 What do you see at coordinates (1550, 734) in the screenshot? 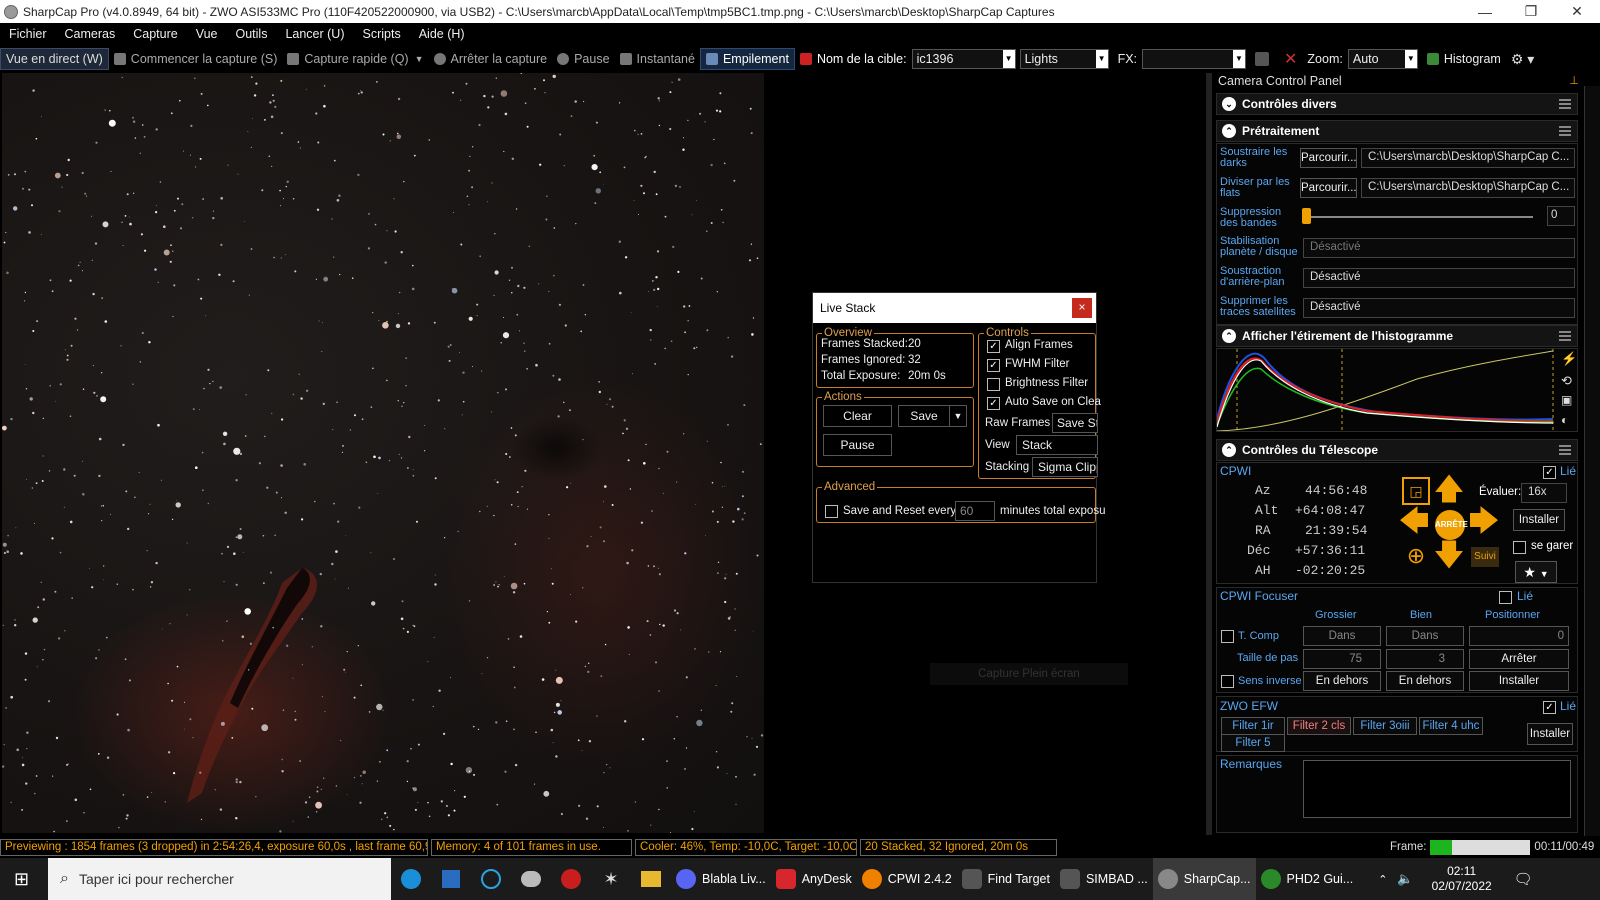
I see `efw-install-button: Installer` at bounding box center [1550, 734].